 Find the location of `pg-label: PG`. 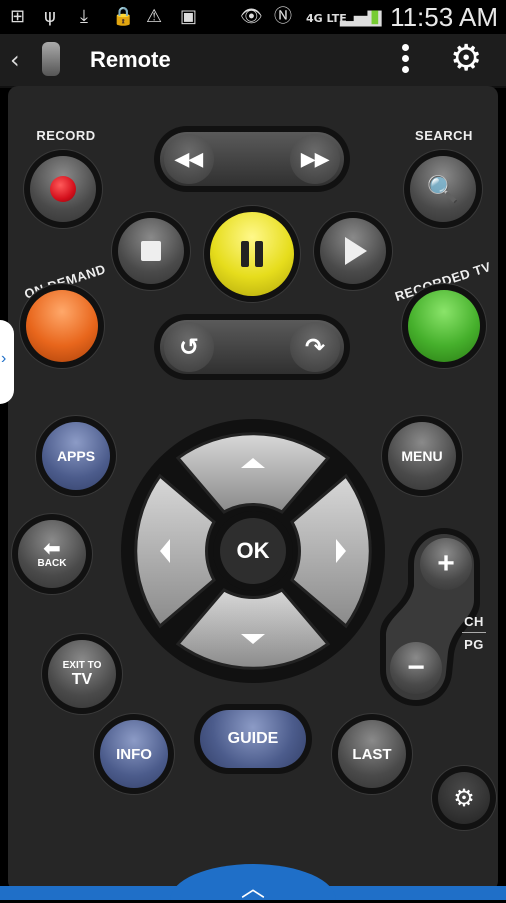

pg-label: PG is located at coordinates (474, 644).